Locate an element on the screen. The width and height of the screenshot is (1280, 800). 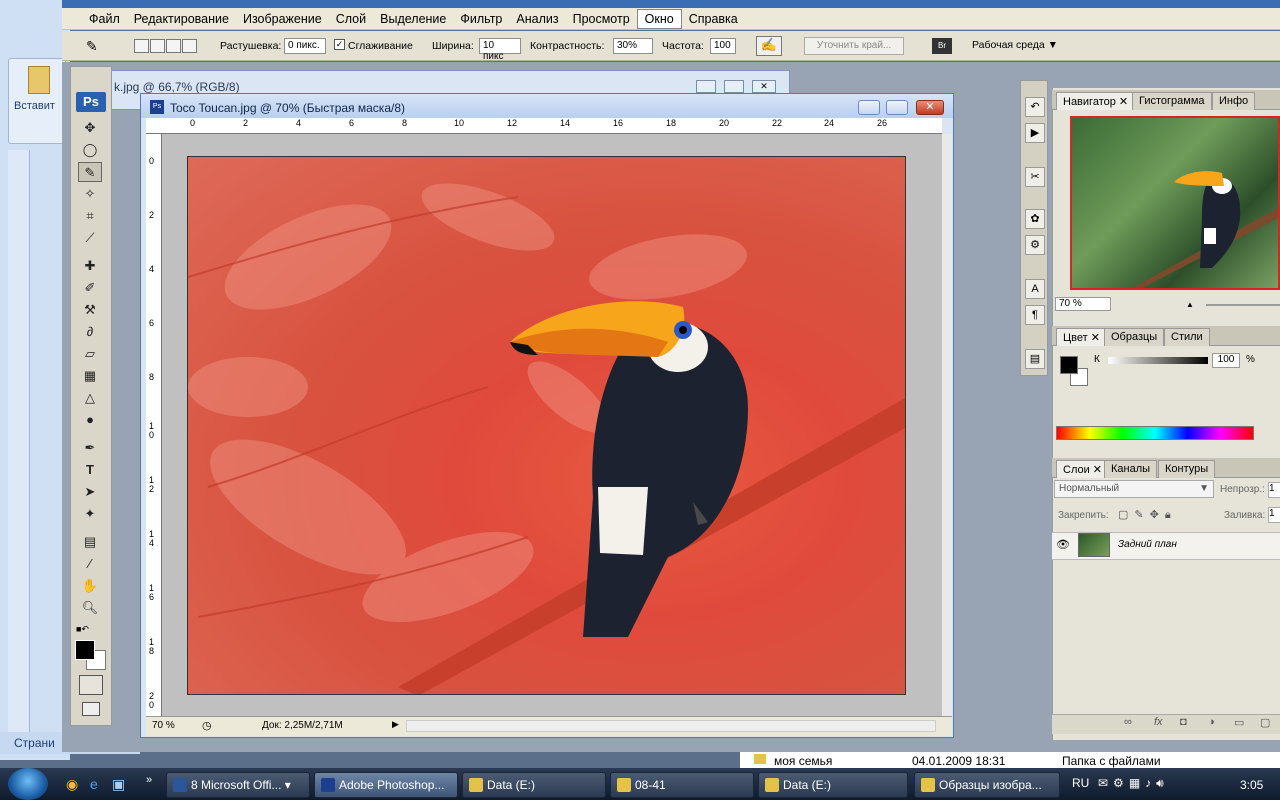
menu-edit: Редактирование is located at coordinates (181, 19).